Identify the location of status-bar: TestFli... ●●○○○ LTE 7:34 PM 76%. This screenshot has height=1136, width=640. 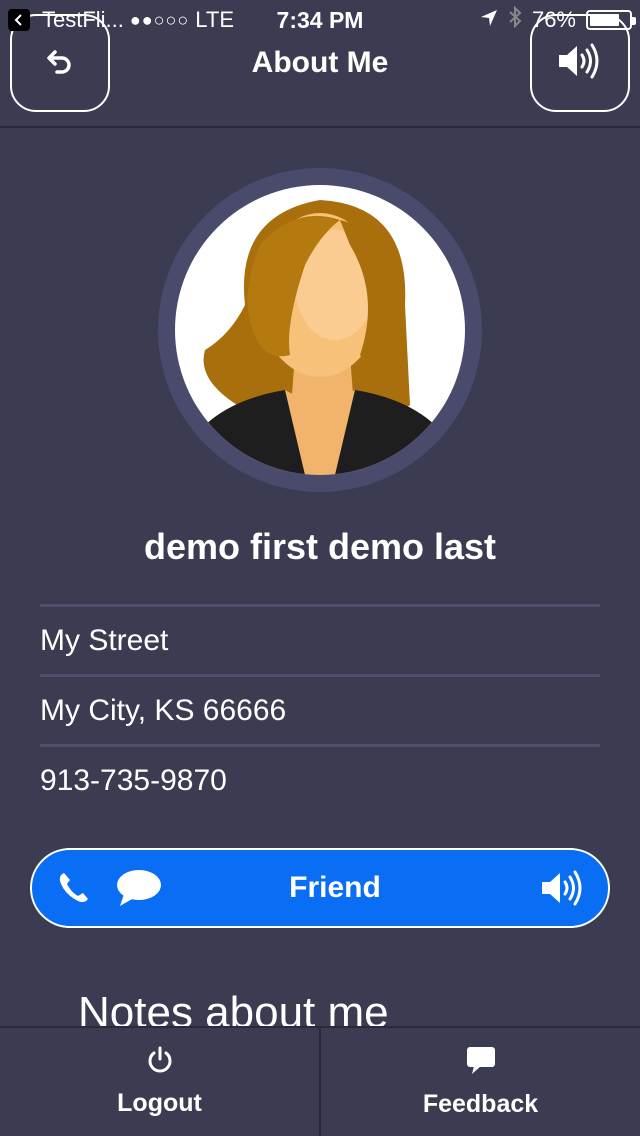
(320, 20).